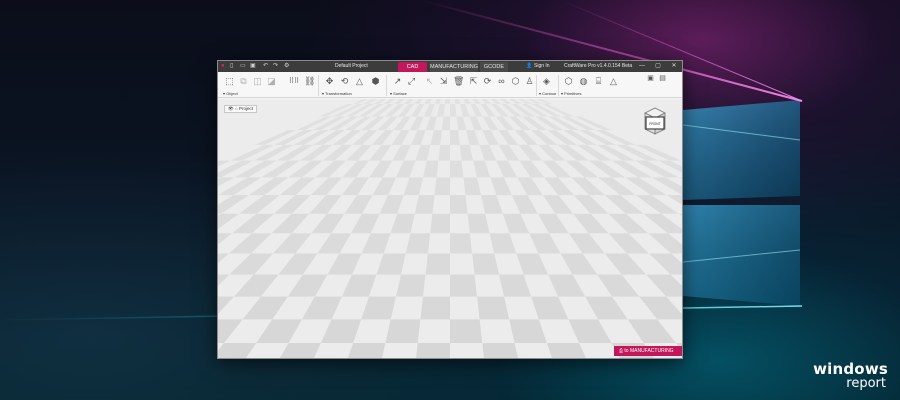 The height and width of the screenshot is (400, 900). I want to click on arrange-icon: ⠿⠿, so click(294, 81).